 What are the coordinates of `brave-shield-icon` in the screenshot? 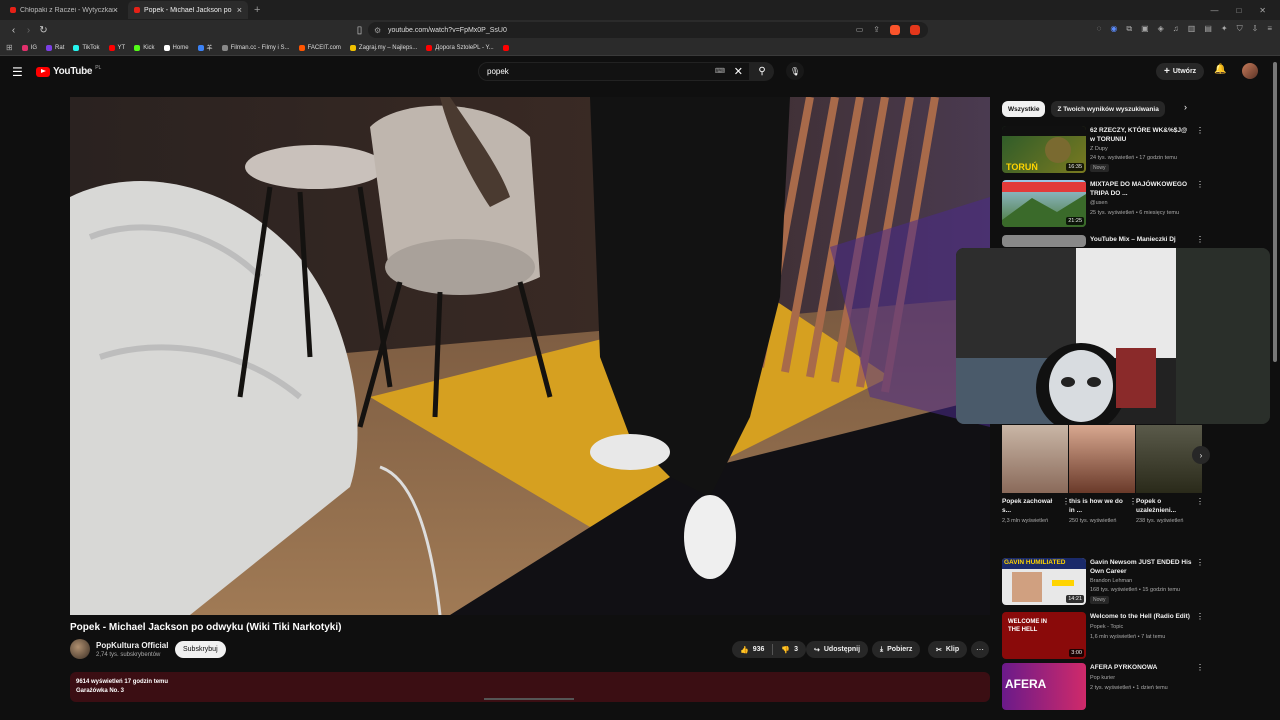 It's located at (895, 30).